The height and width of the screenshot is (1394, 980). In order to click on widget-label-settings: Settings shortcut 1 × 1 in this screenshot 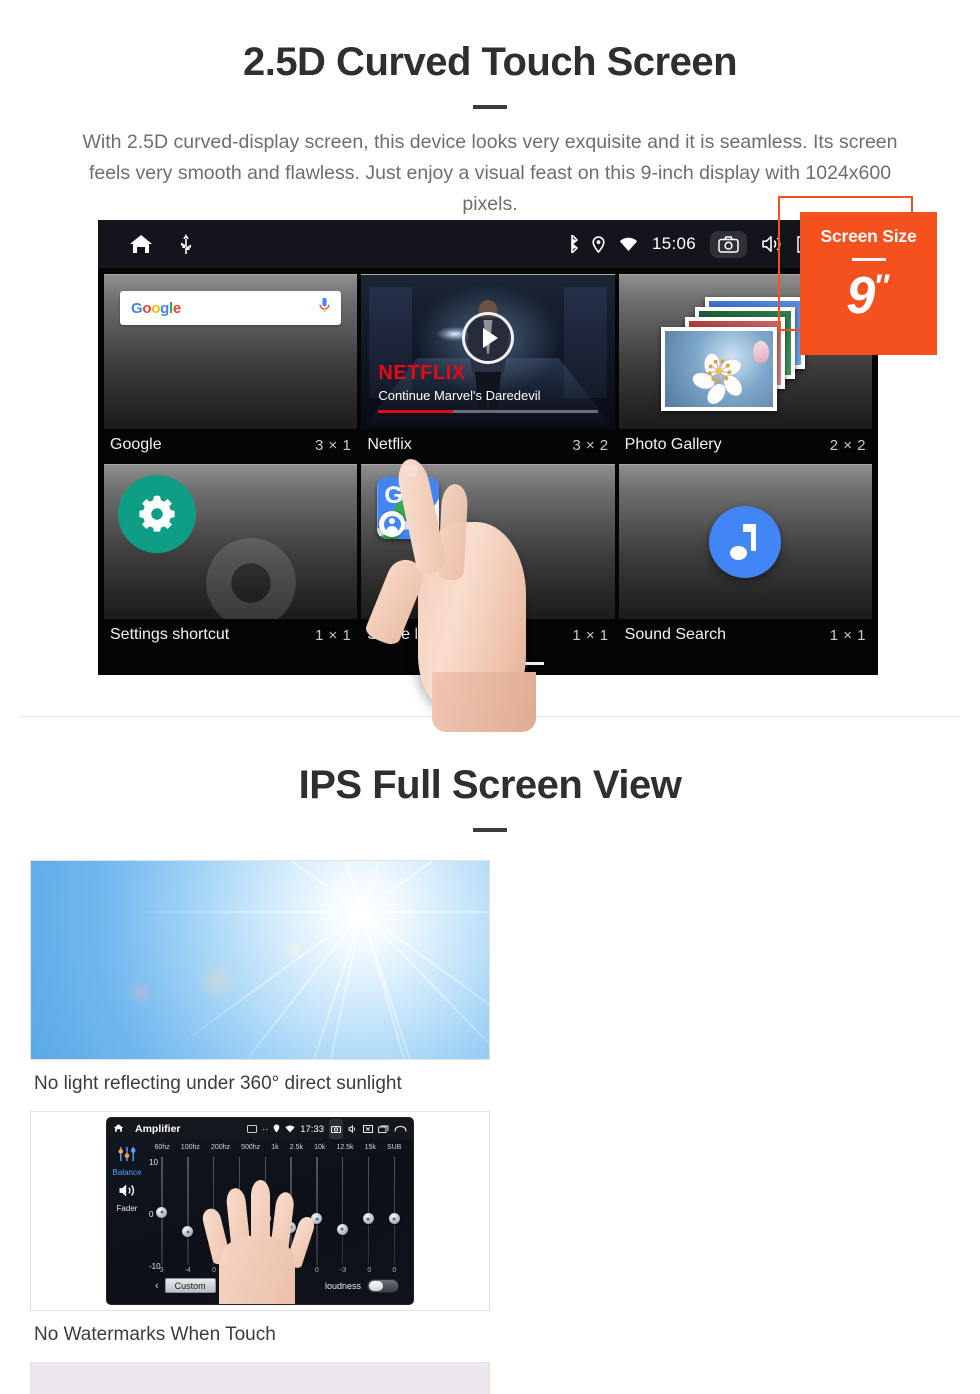, I will do `click(231, 636)`.